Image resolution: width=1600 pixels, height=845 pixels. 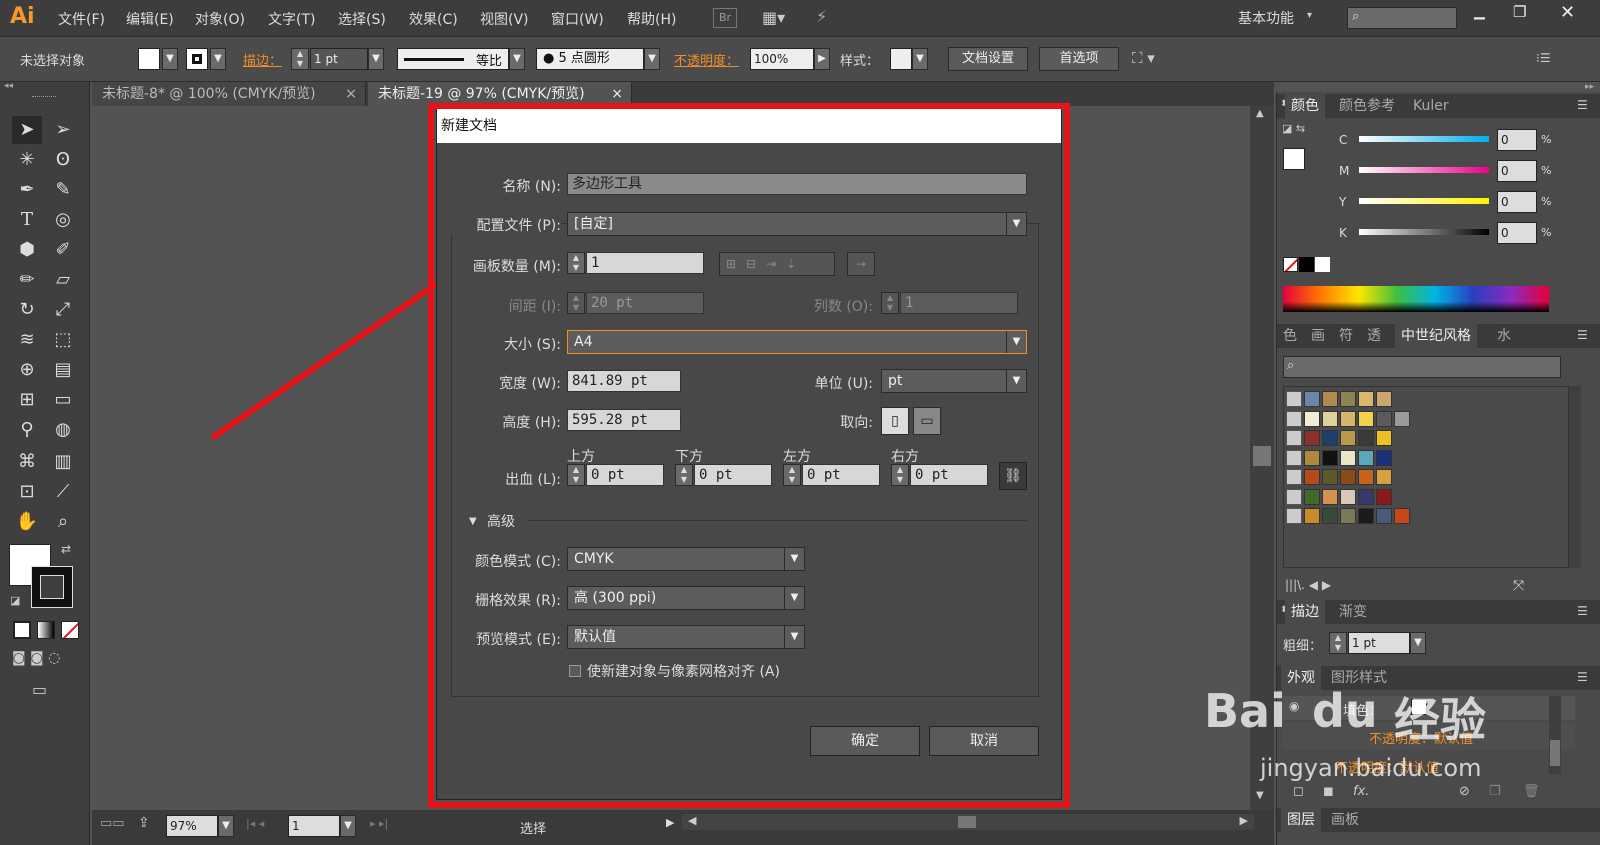 I want to click on tab-swatches: 色板, so click(x=1292, y=336).